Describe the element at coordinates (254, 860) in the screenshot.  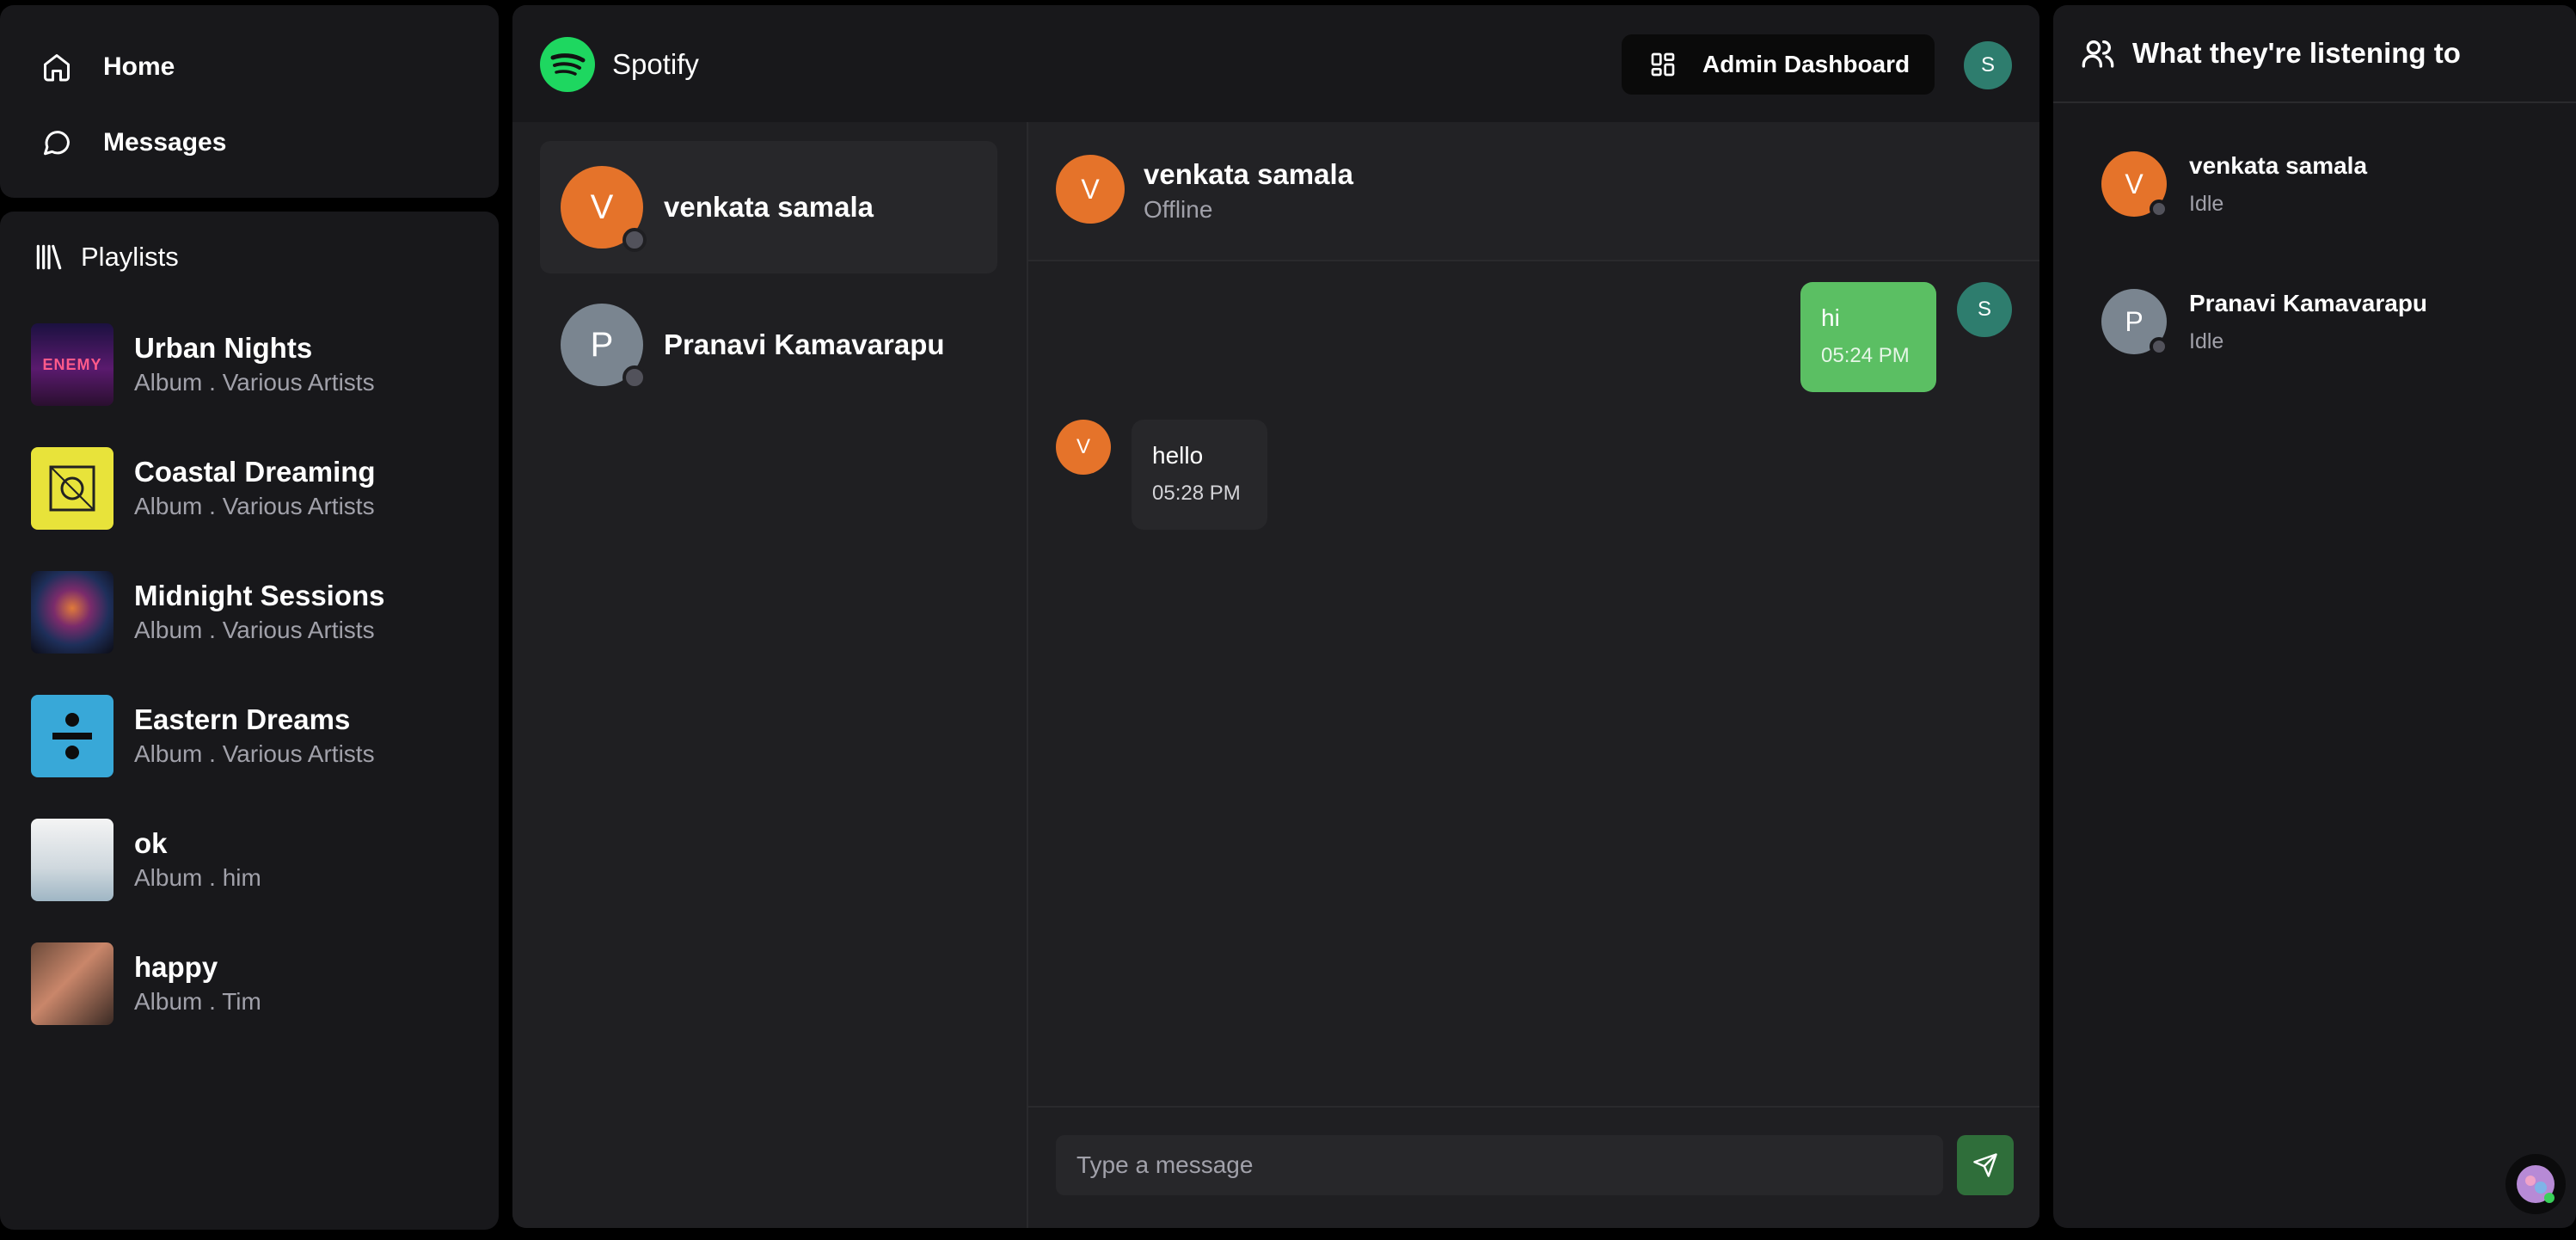
I see `playlist-item: ok Album . him` at that location.